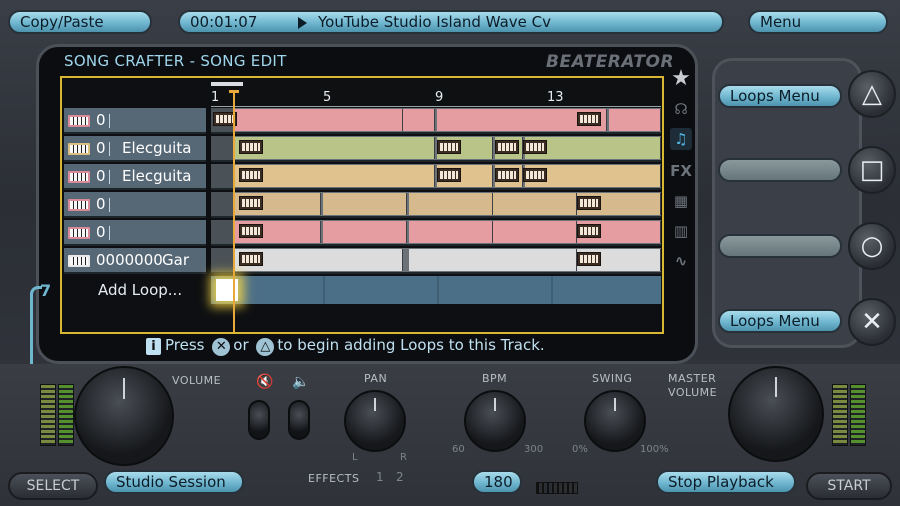 The height and width of the screenshot is (506, 900). What do you see at coordinates (400, 477) in the screenshot?
I see `effect-2-indicator: 2` at bounding box center [400, 477].